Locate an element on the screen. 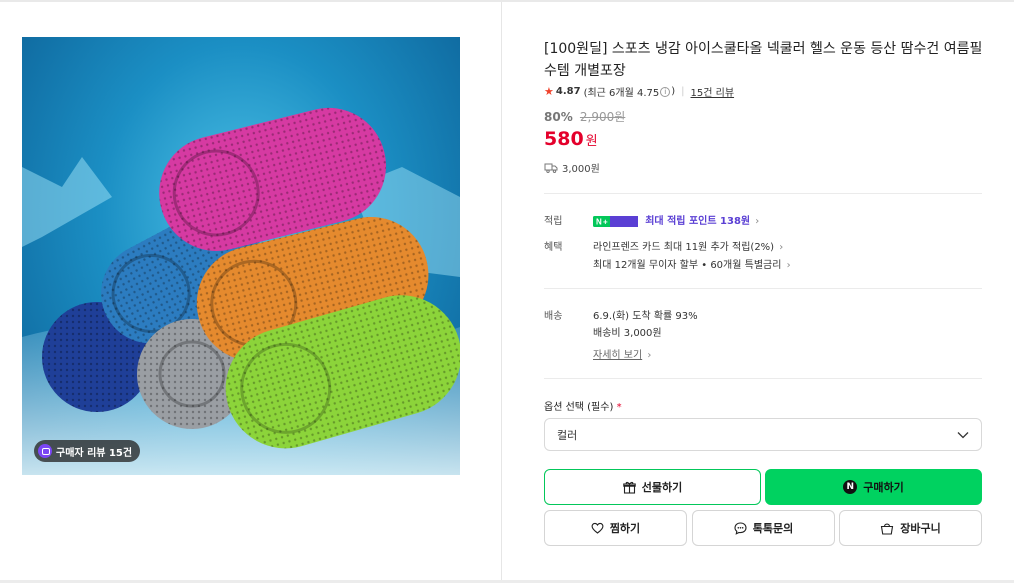  discount-rate: 80% is located at coordinates (558, 117).